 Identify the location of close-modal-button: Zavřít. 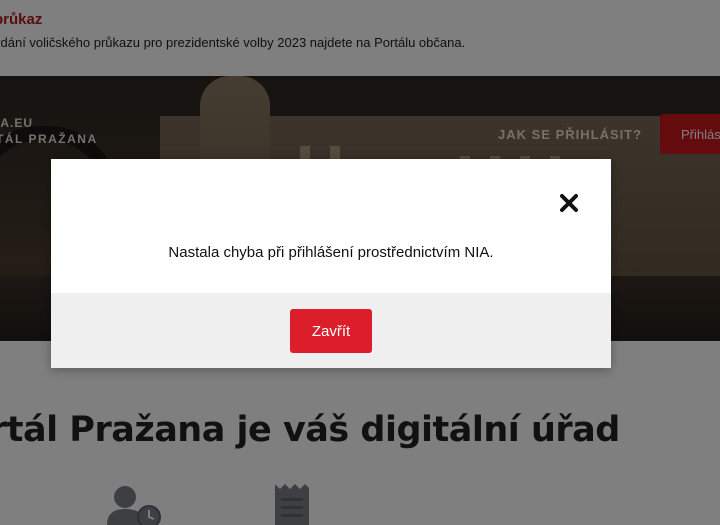
(331, 331).